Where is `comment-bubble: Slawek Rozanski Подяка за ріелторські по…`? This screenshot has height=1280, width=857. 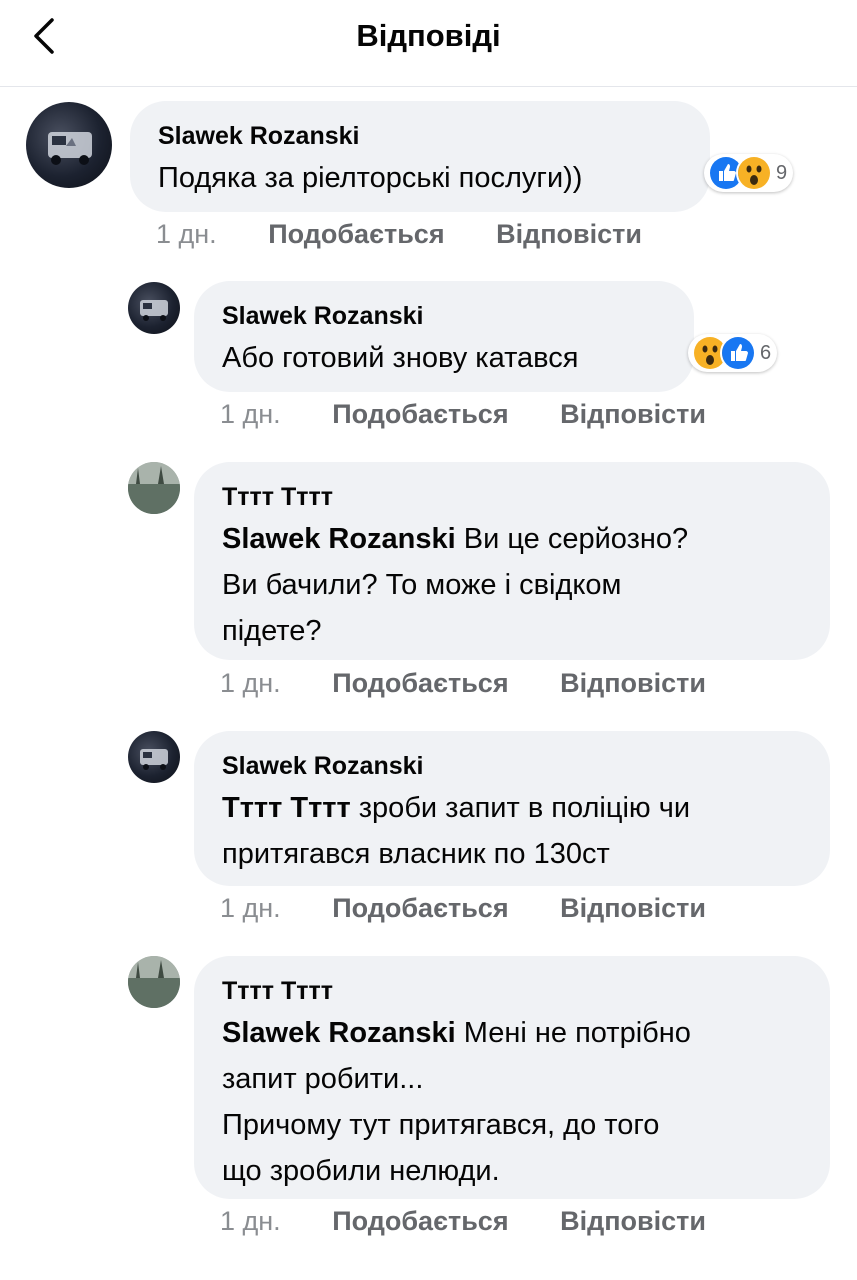
comment-bubble: Slawek Rozanski Подяка за ріелторські по… is located at coordinates (420, 156).